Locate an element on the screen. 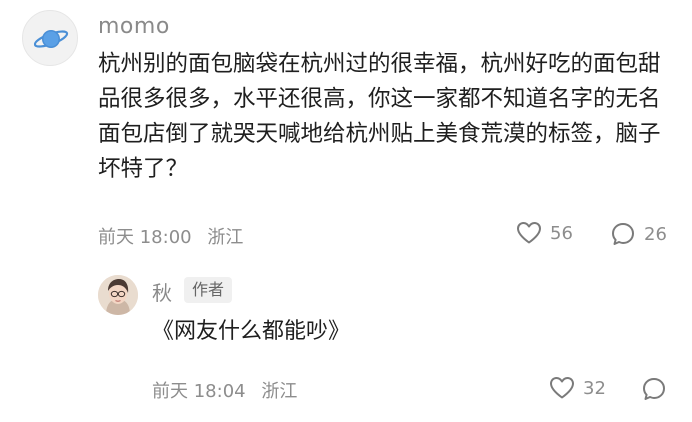 The height and width of the screenshot is (422, 692). reply-avatar is located at coordinates (118, 295).